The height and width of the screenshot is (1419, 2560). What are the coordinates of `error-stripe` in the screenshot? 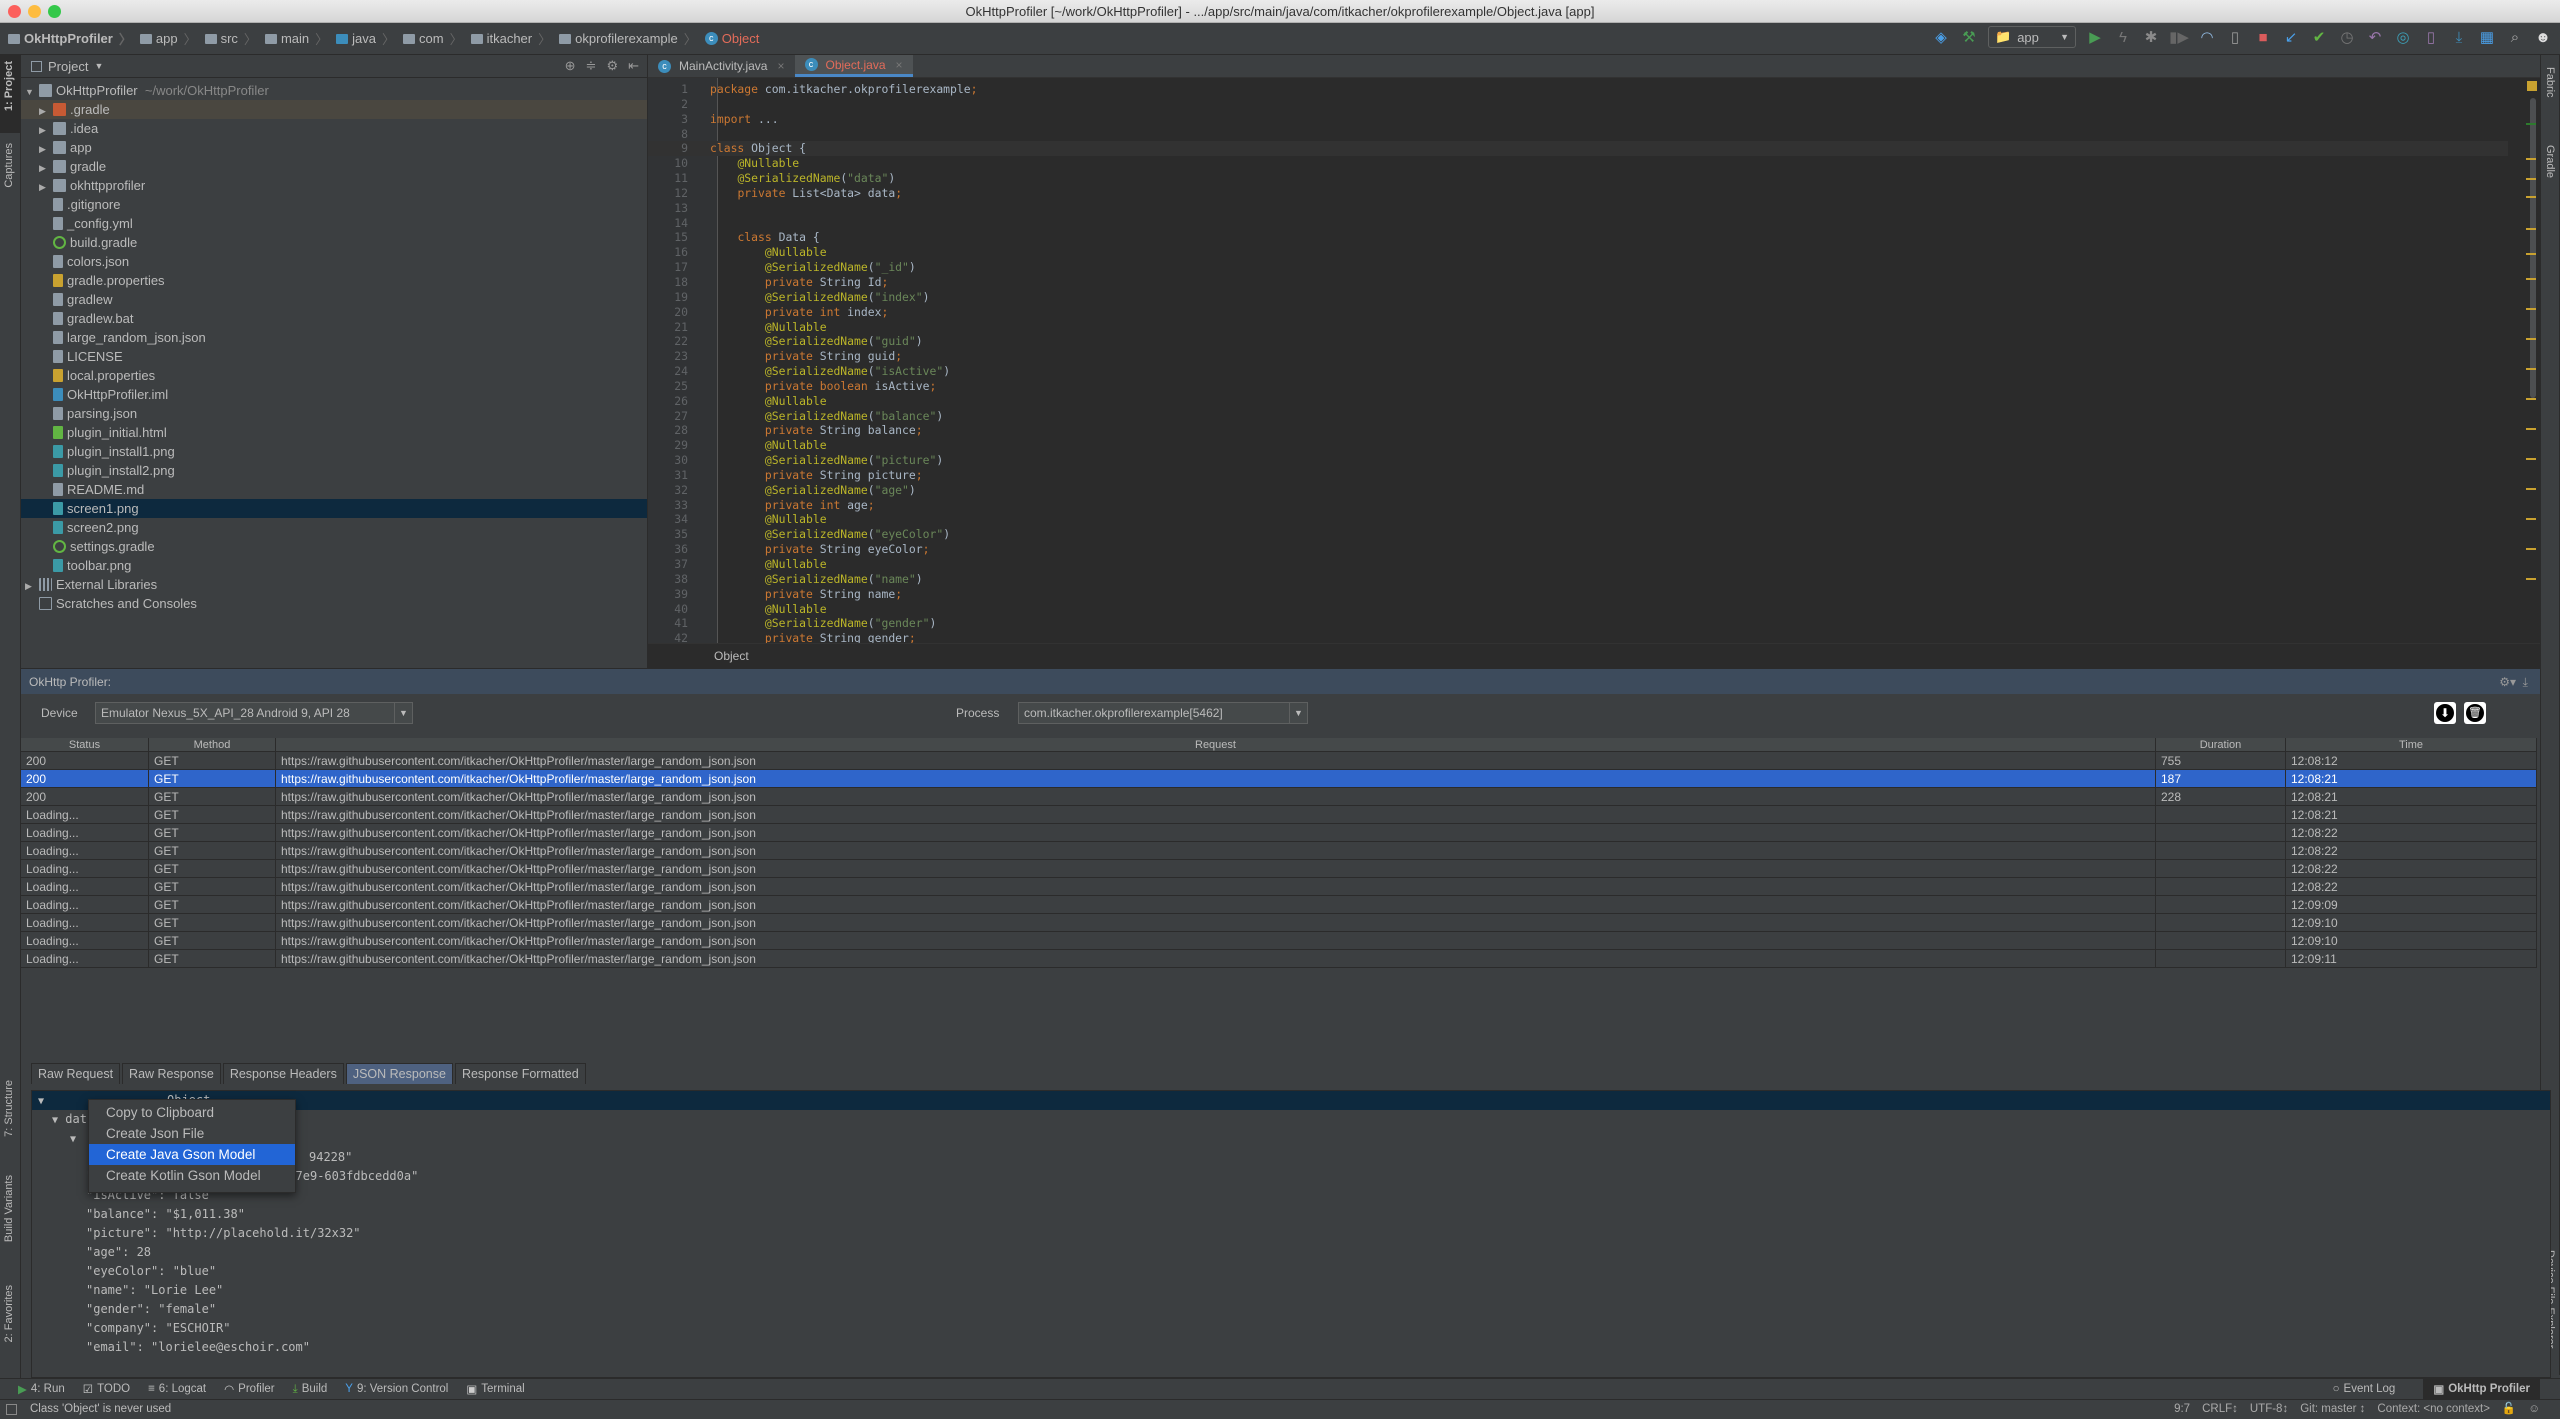 It's located at (2531, 358).